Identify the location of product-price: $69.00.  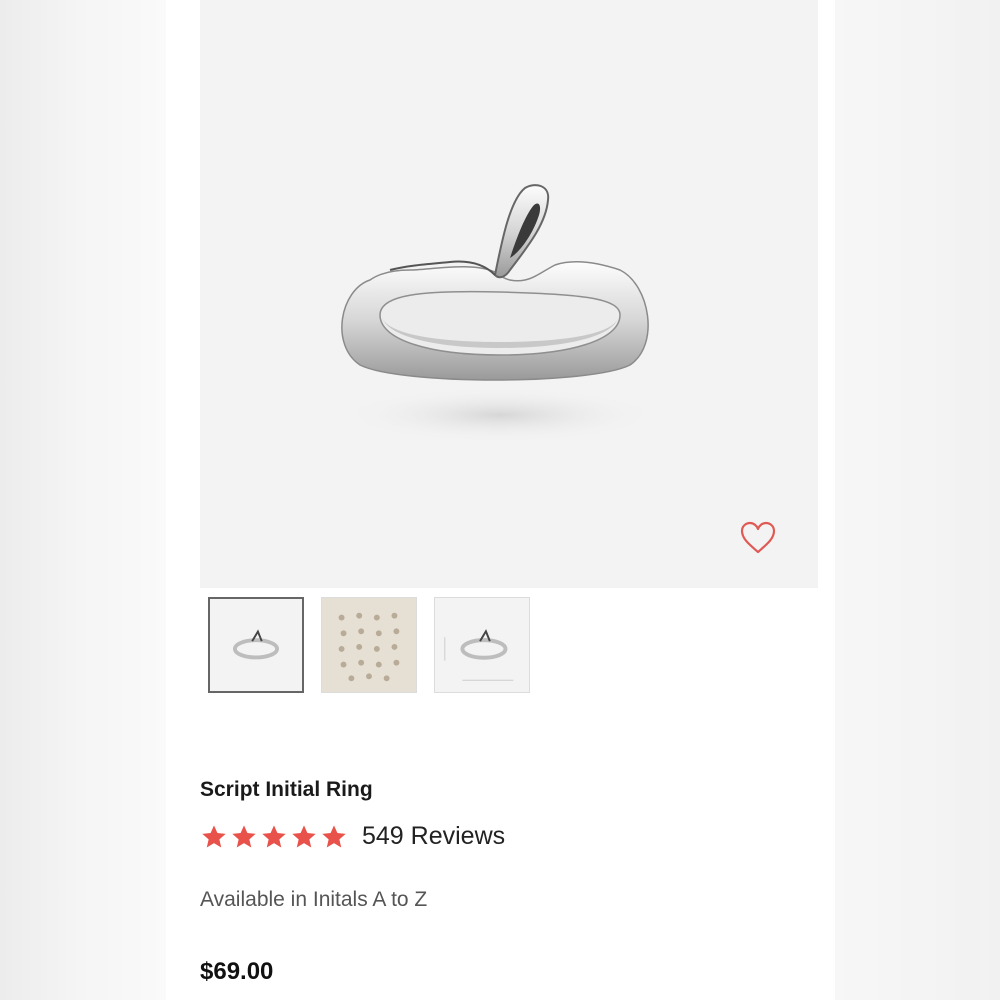
(237, 971).